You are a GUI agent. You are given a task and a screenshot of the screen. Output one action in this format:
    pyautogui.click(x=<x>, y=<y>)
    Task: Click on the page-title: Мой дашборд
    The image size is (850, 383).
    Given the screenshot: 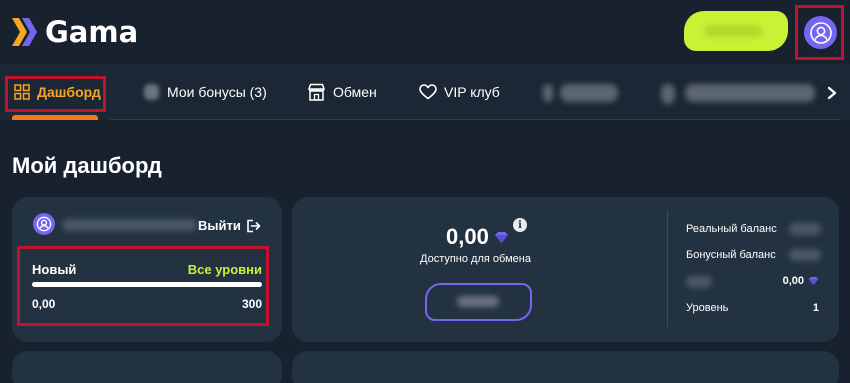 What is the action you would take?
    pyautogui.click(x=87, y=165)
    